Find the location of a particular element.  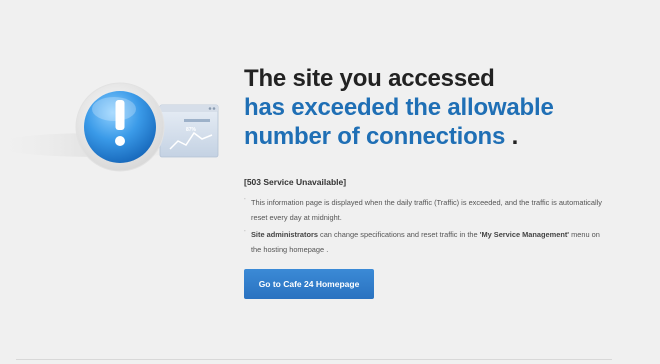

status-code: [503 Service Unavailable] is located at coordinates (295, 182).